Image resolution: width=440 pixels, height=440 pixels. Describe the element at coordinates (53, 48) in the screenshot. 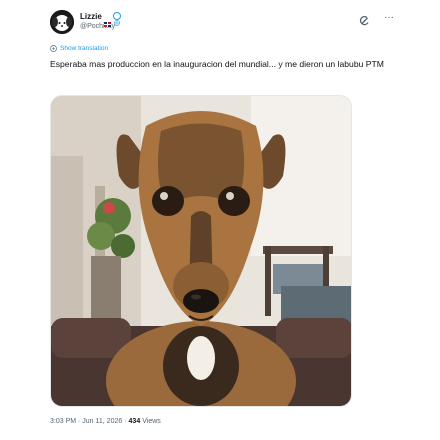

I see `translate-icon` at that location.